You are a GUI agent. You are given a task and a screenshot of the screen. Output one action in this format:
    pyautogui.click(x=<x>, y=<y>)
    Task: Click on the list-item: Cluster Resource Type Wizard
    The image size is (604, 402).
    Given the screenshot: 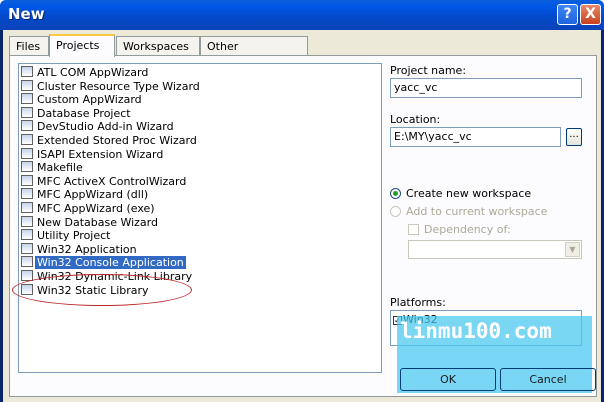 What is the action you would take?
    pyautogui.click(x=111, y=86)
    